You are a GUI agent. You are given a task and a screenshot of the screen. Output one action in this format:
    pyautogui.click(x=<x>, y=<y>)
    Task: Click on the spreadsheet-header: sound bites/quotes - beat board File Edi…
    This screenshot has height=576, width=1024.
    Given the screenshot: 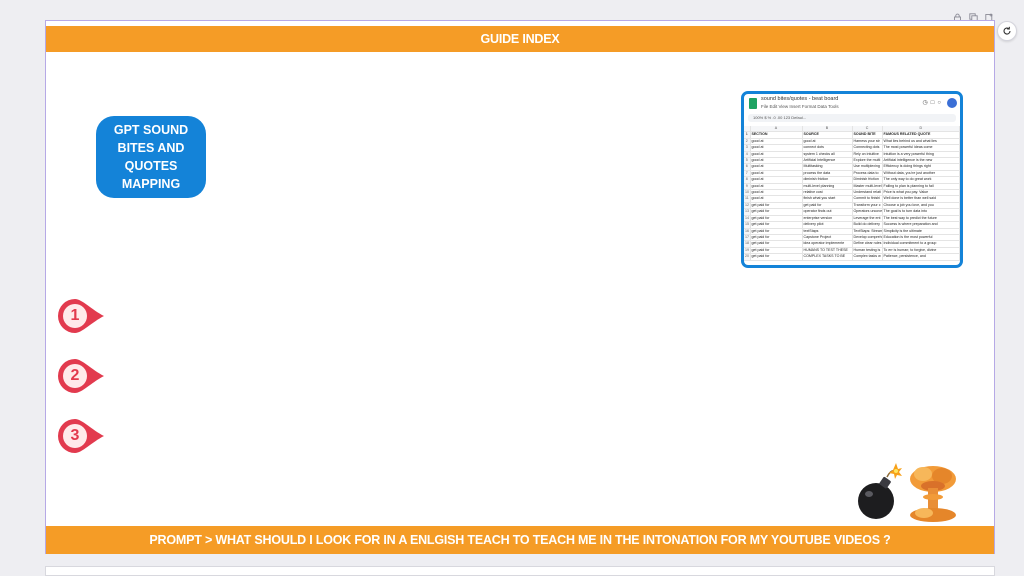 What is the action you would take?
    pyautogui.click(x=852, y=104)
    